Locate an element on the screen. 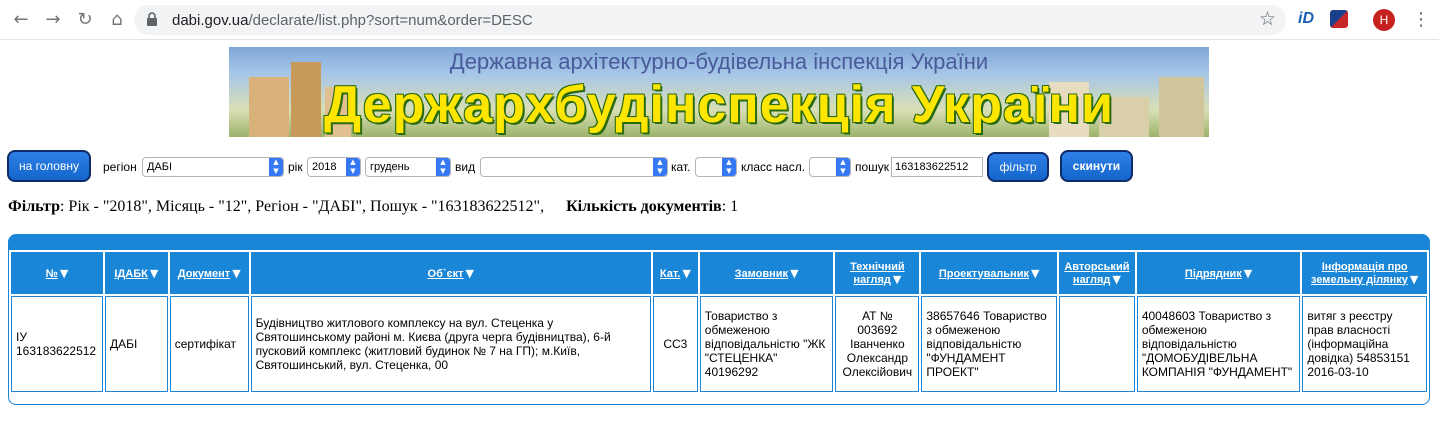 This screenshot has height=422, width=1439. region-value: ДАБІ is located at coordinates (160, 167).